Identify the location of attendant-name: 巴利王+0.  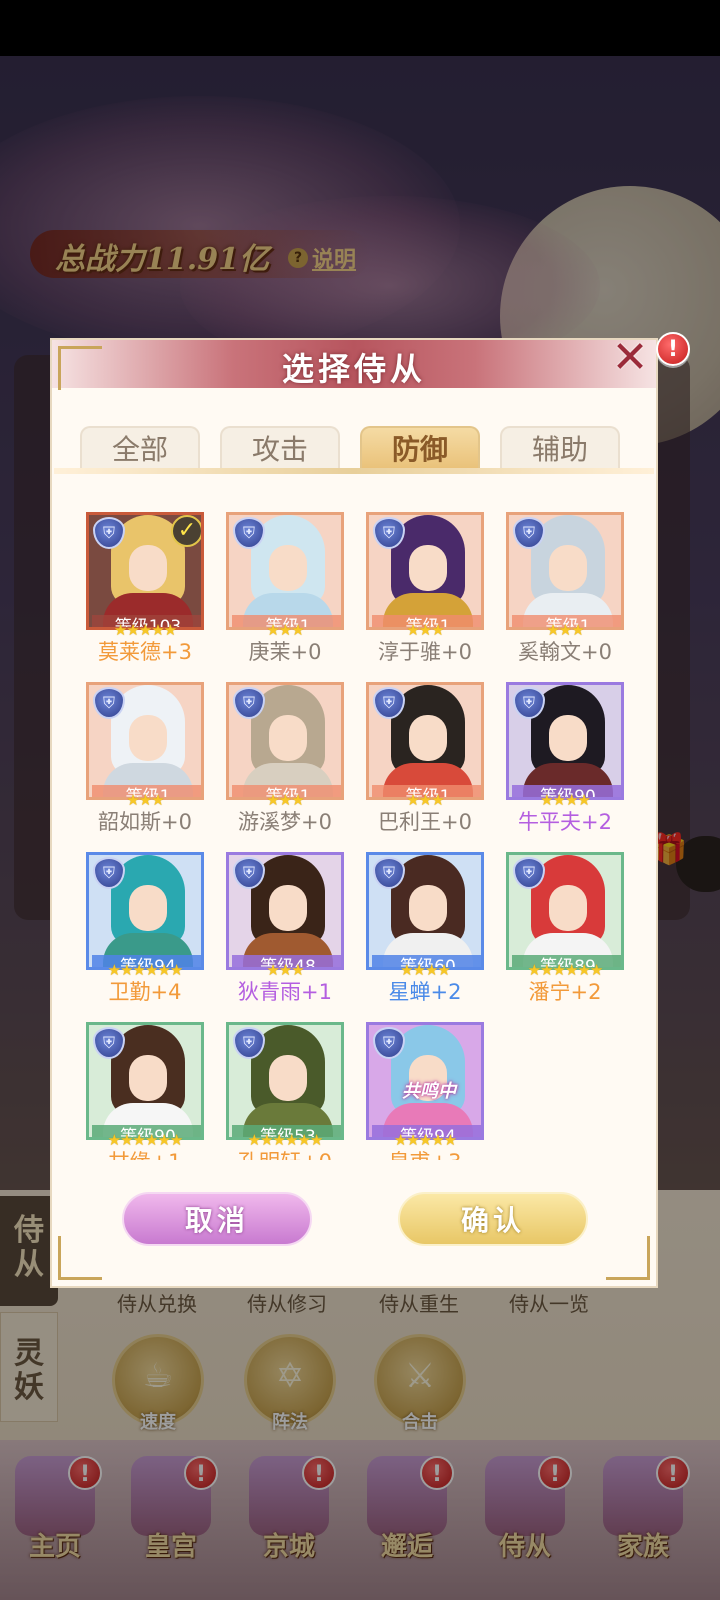
(425, 822).